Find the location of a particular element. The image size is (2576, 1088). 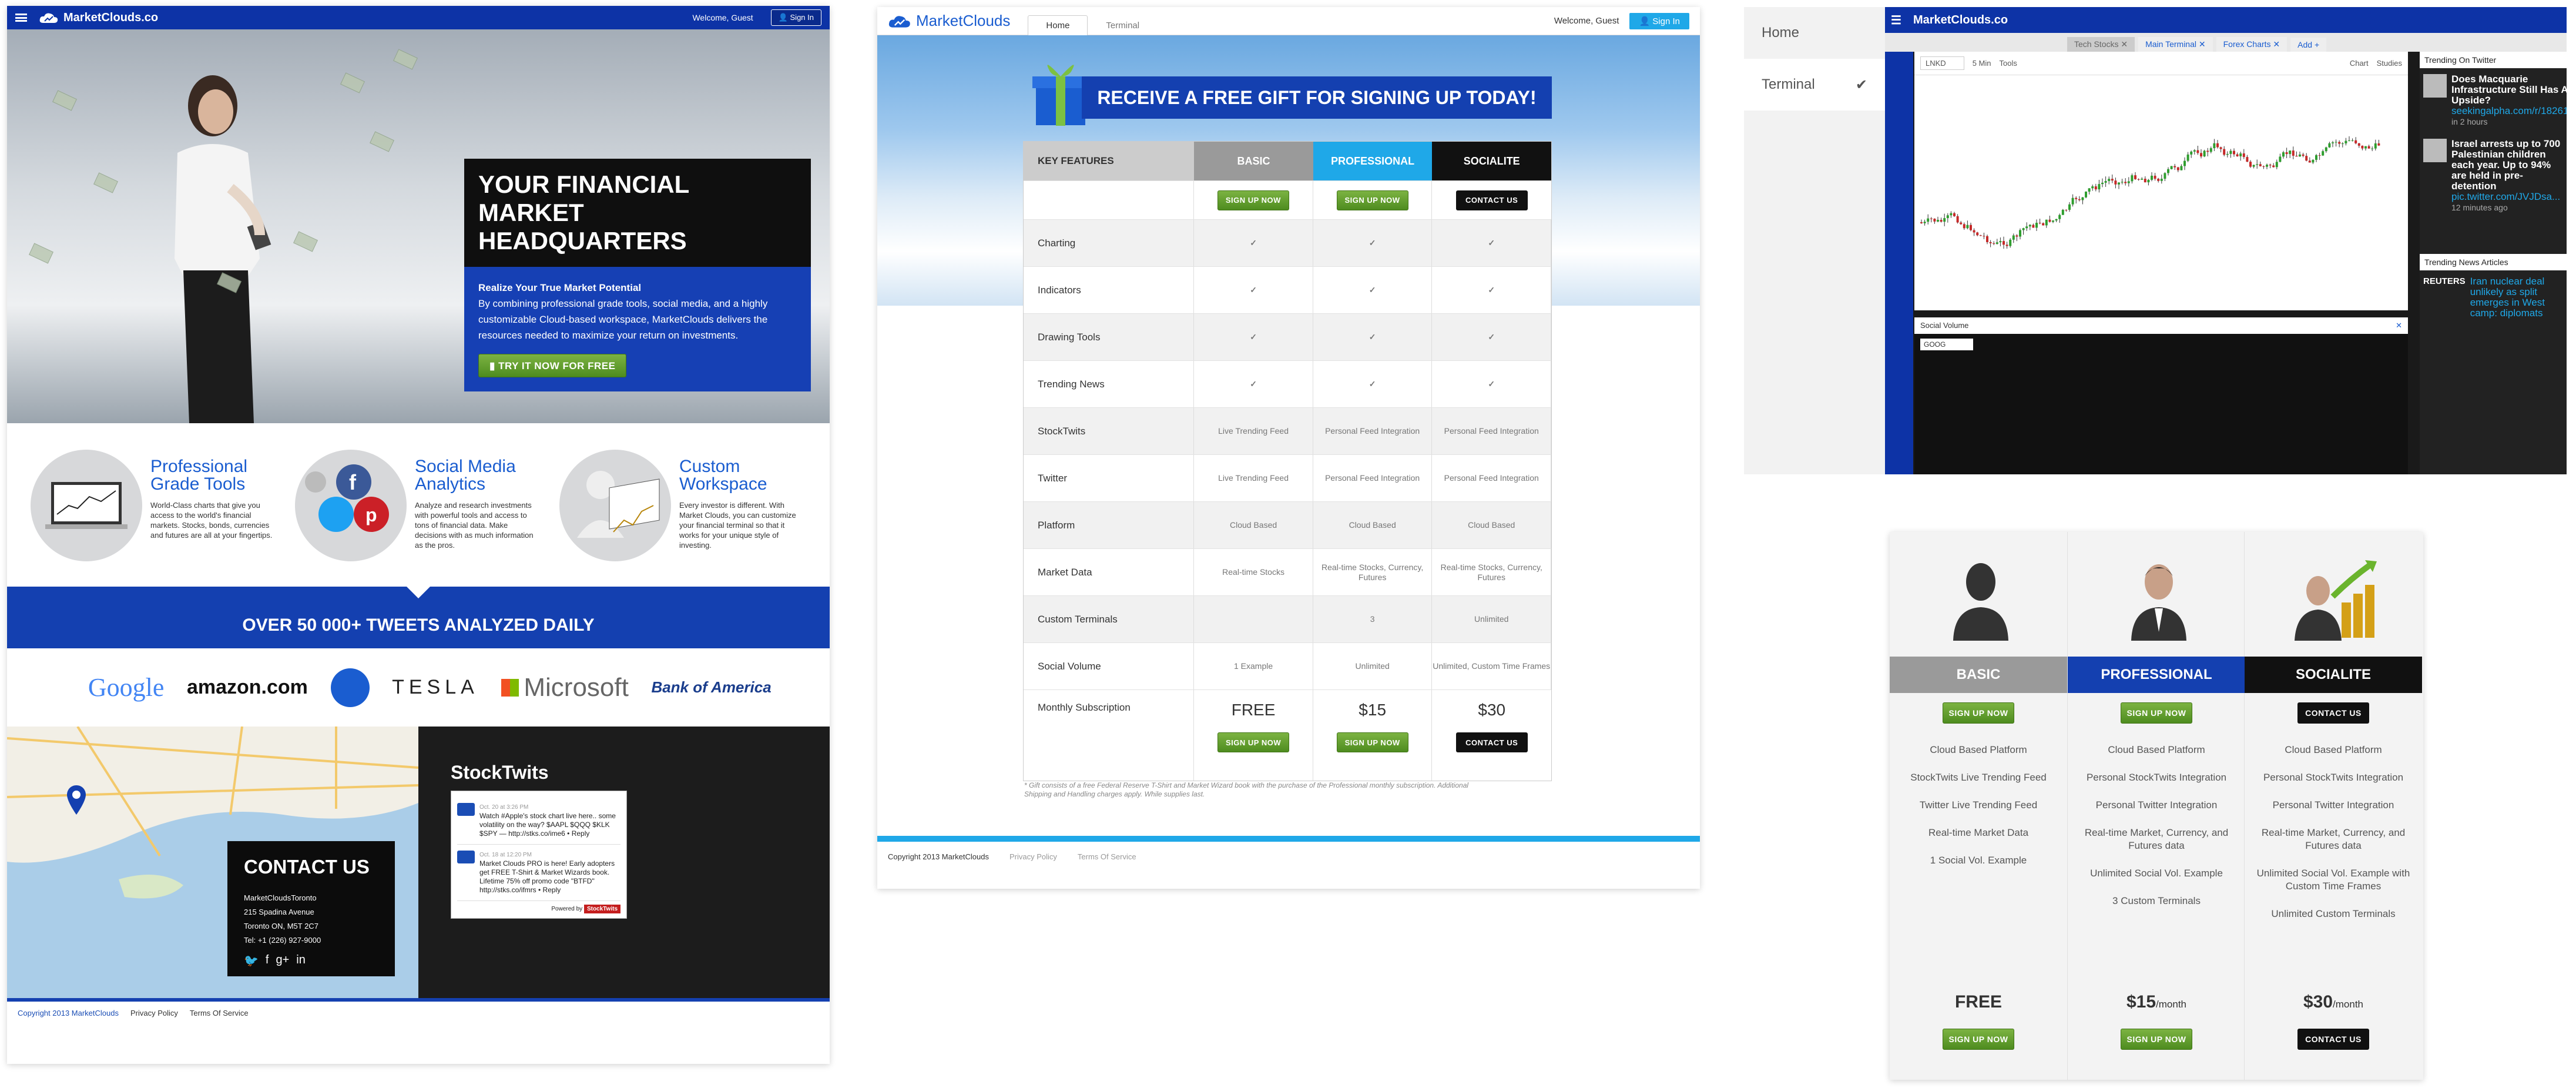

candlestick-chart is located at coordinates (2161, 192).